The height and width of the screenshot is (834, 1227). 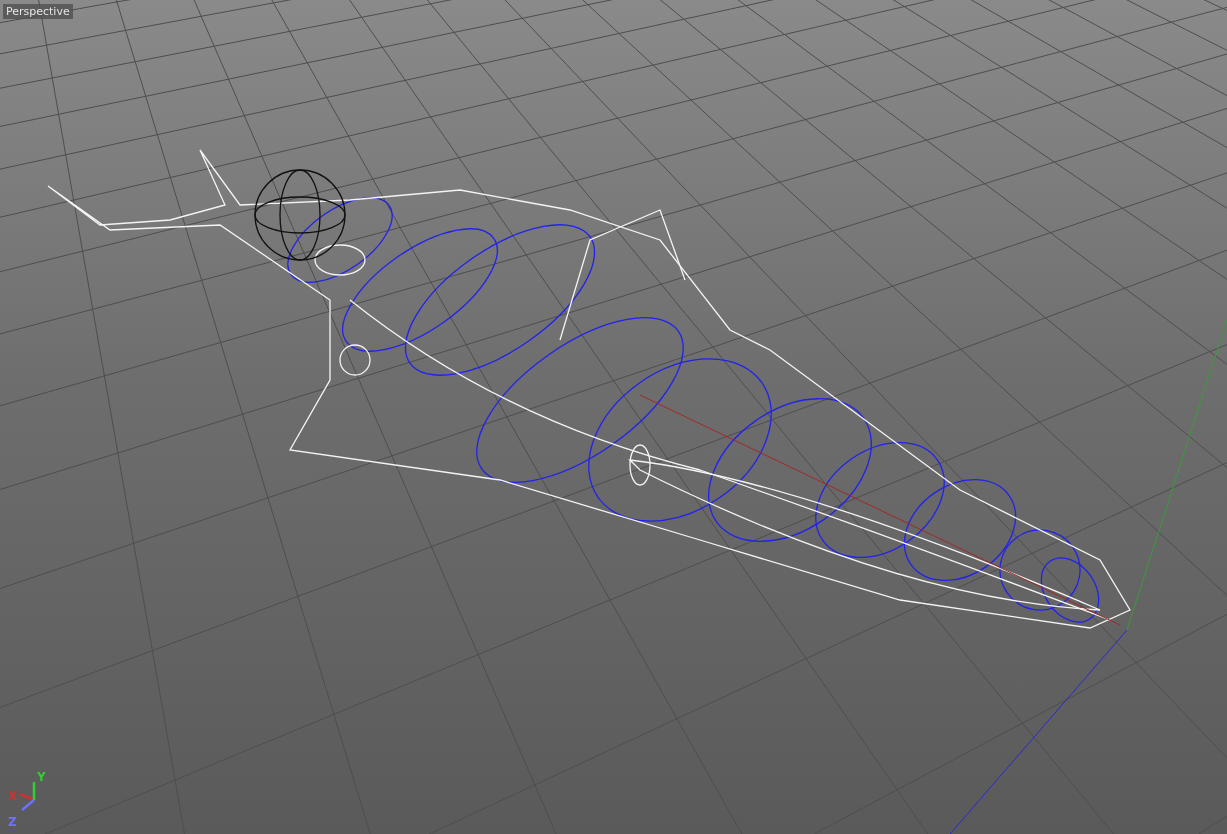 What do you see at coordinates (38, 11) in the screenshot?
I see `viewport-label: Perspective` at bounding box center [38, 11].